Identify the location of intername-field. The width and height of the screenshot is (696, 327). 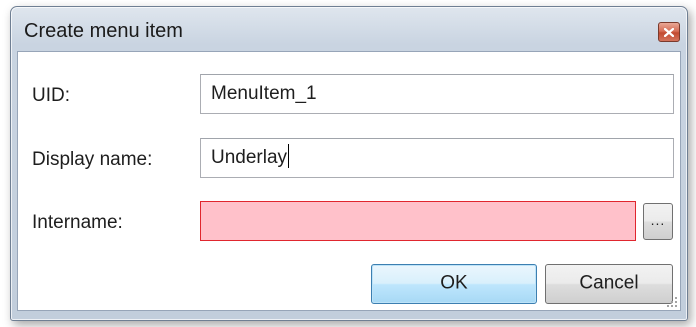
(418, 221).